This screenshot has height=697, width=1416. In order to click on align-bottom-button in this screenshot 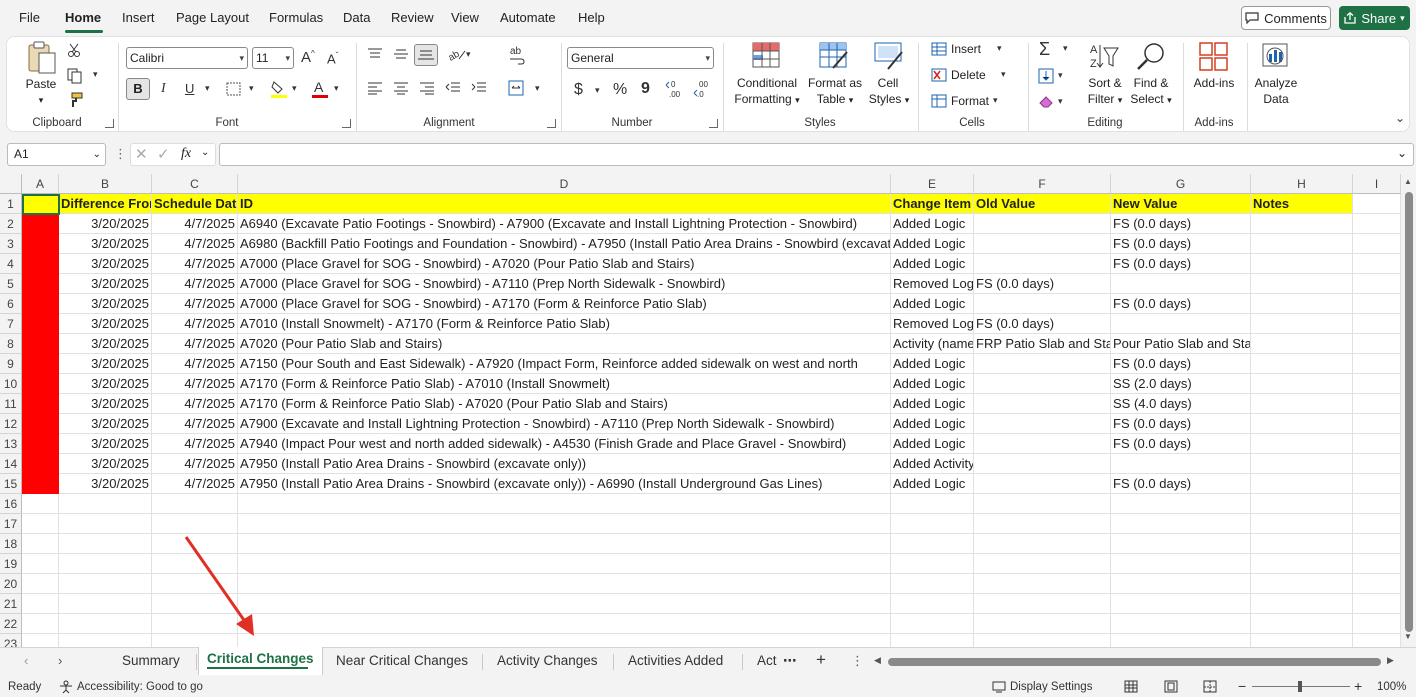, I will do `click(426, 55)`.